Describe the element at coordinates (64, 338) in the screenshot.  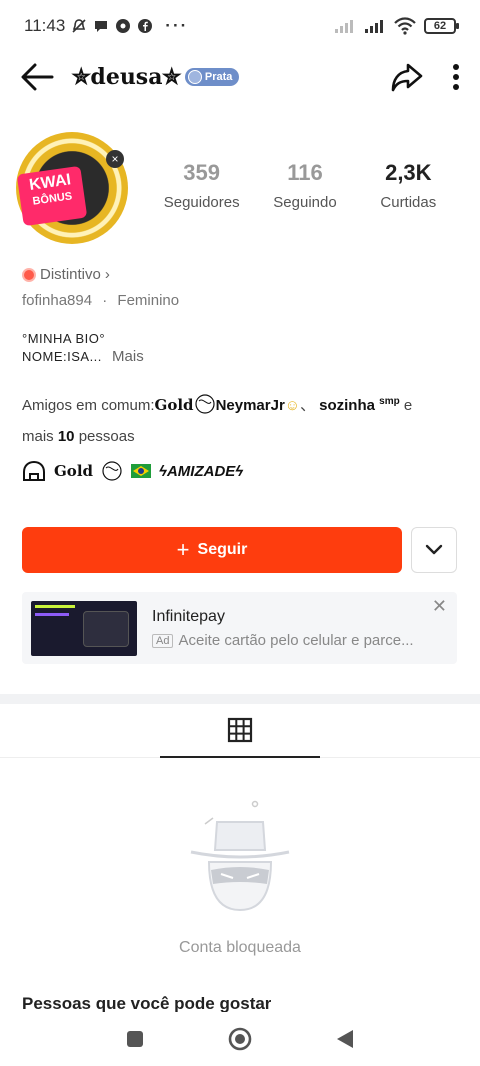
I see `bio-line: °MINHA BIO°` at that location.